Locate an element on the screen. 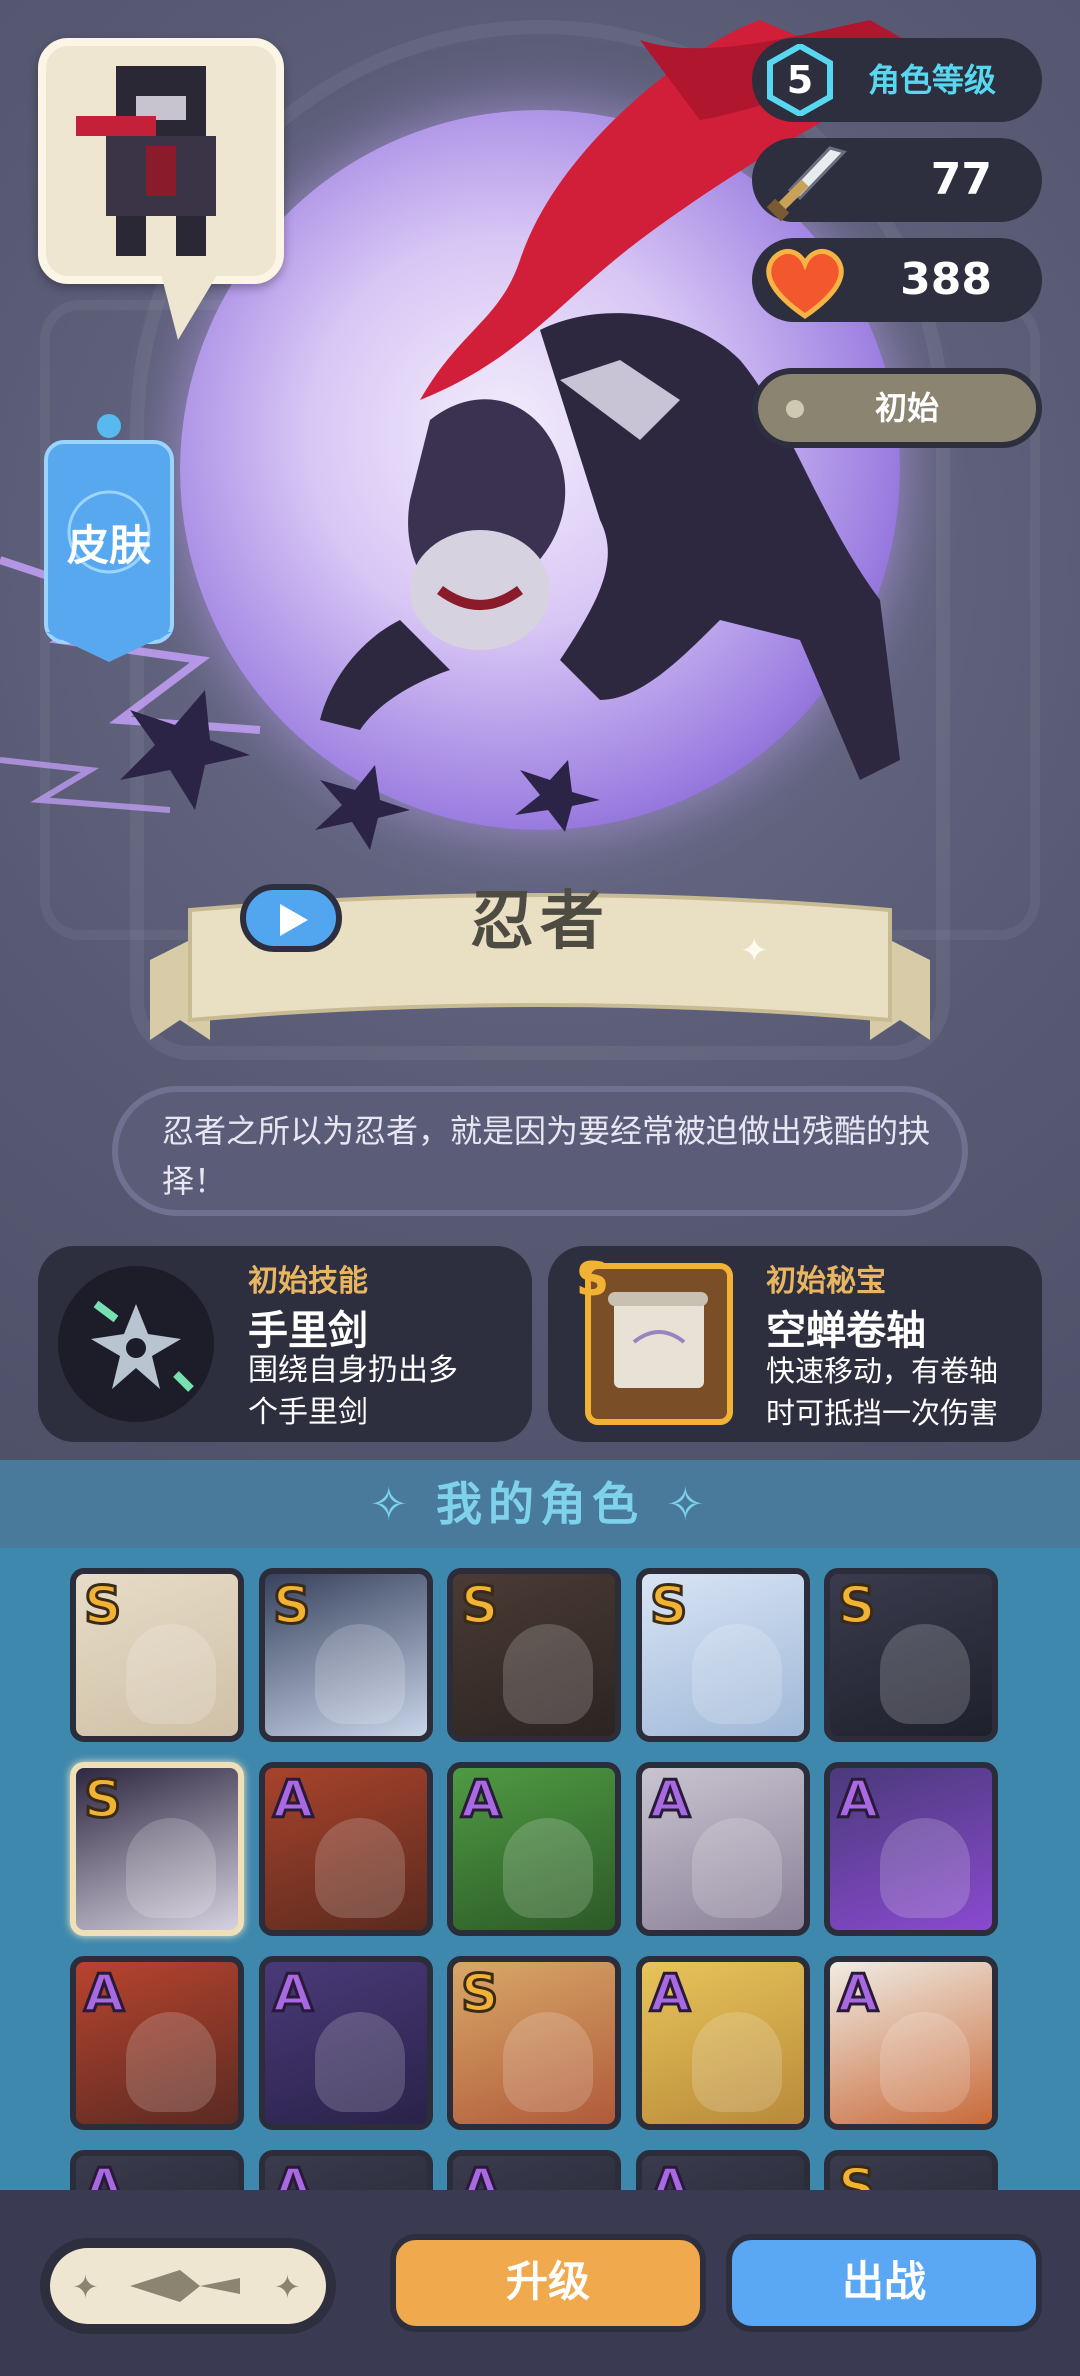  bottom-action-bar: ✦ ✦ 升级 出战 is located at coordinates (540, 2283).